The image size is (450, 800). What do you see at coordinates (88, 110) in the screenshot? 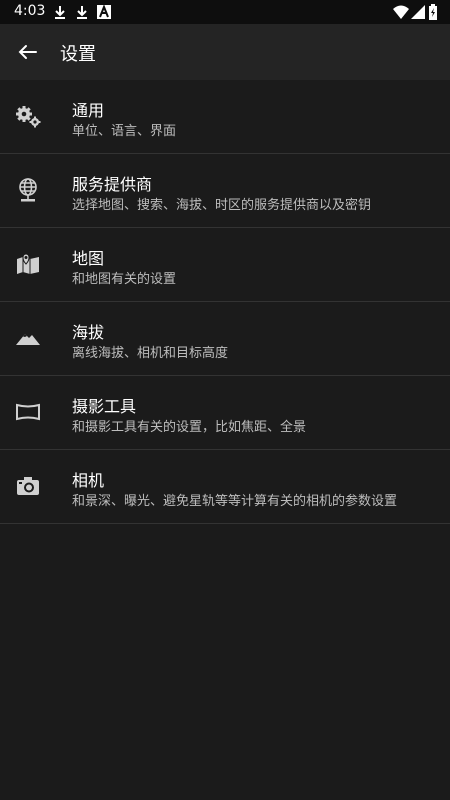
I see `settings-item-title: 通用` at bounding box center [88, 110].